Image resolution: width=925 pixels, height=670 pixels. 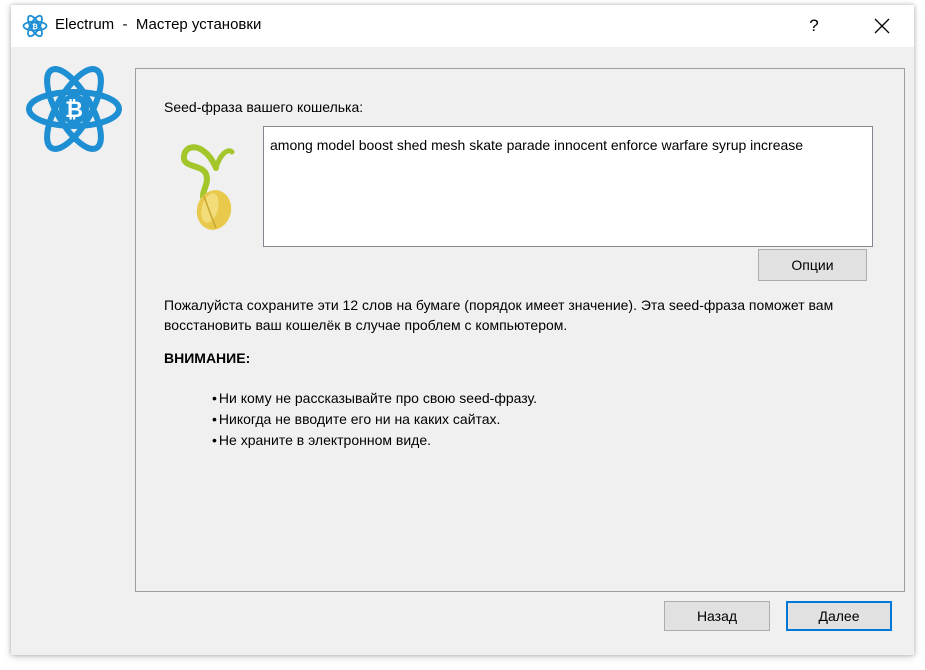 I want to click on next-button: Далее, so click(x=839, y=616).